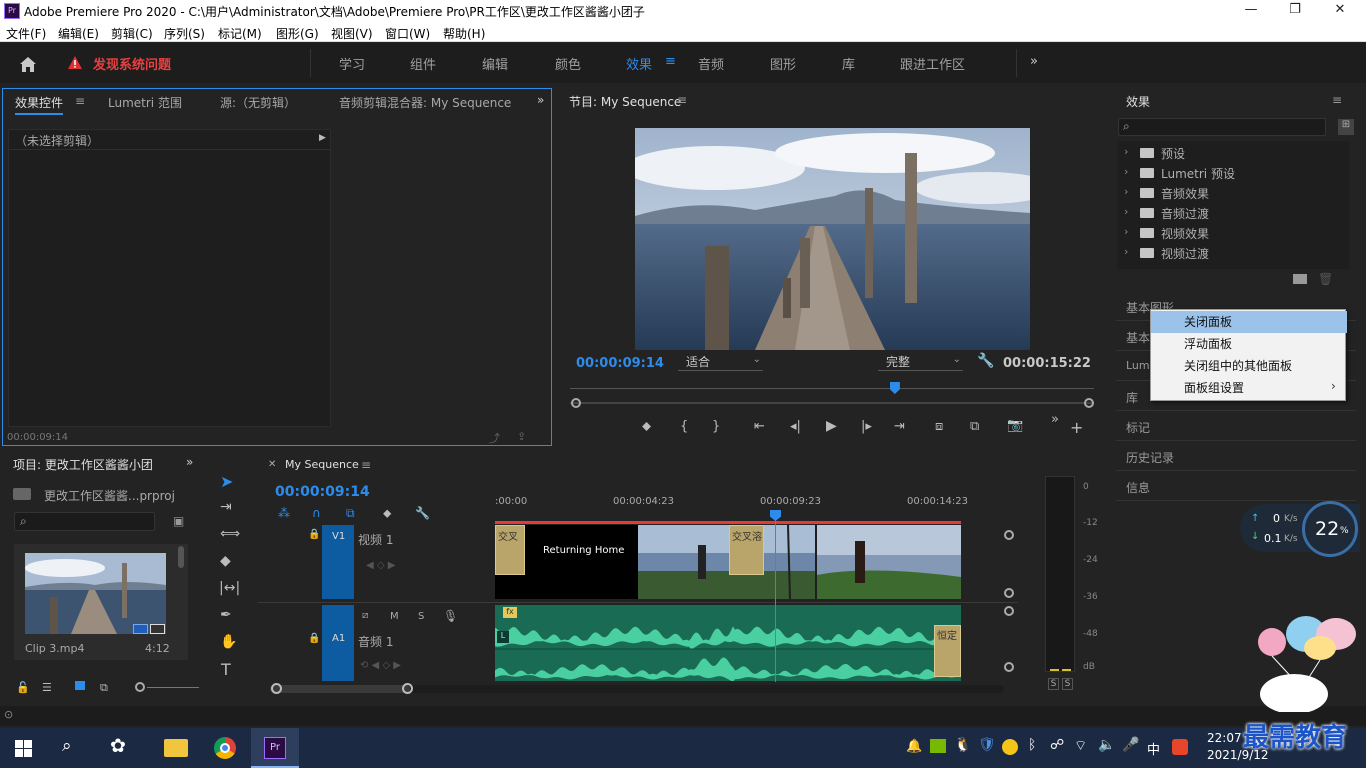 The width and height of the screenshot is (1366, 768). Describe the element at coordinates (746, 550) in the screenshot. I see `cross-dissolve-transition-2: 交叉溶` at that location.